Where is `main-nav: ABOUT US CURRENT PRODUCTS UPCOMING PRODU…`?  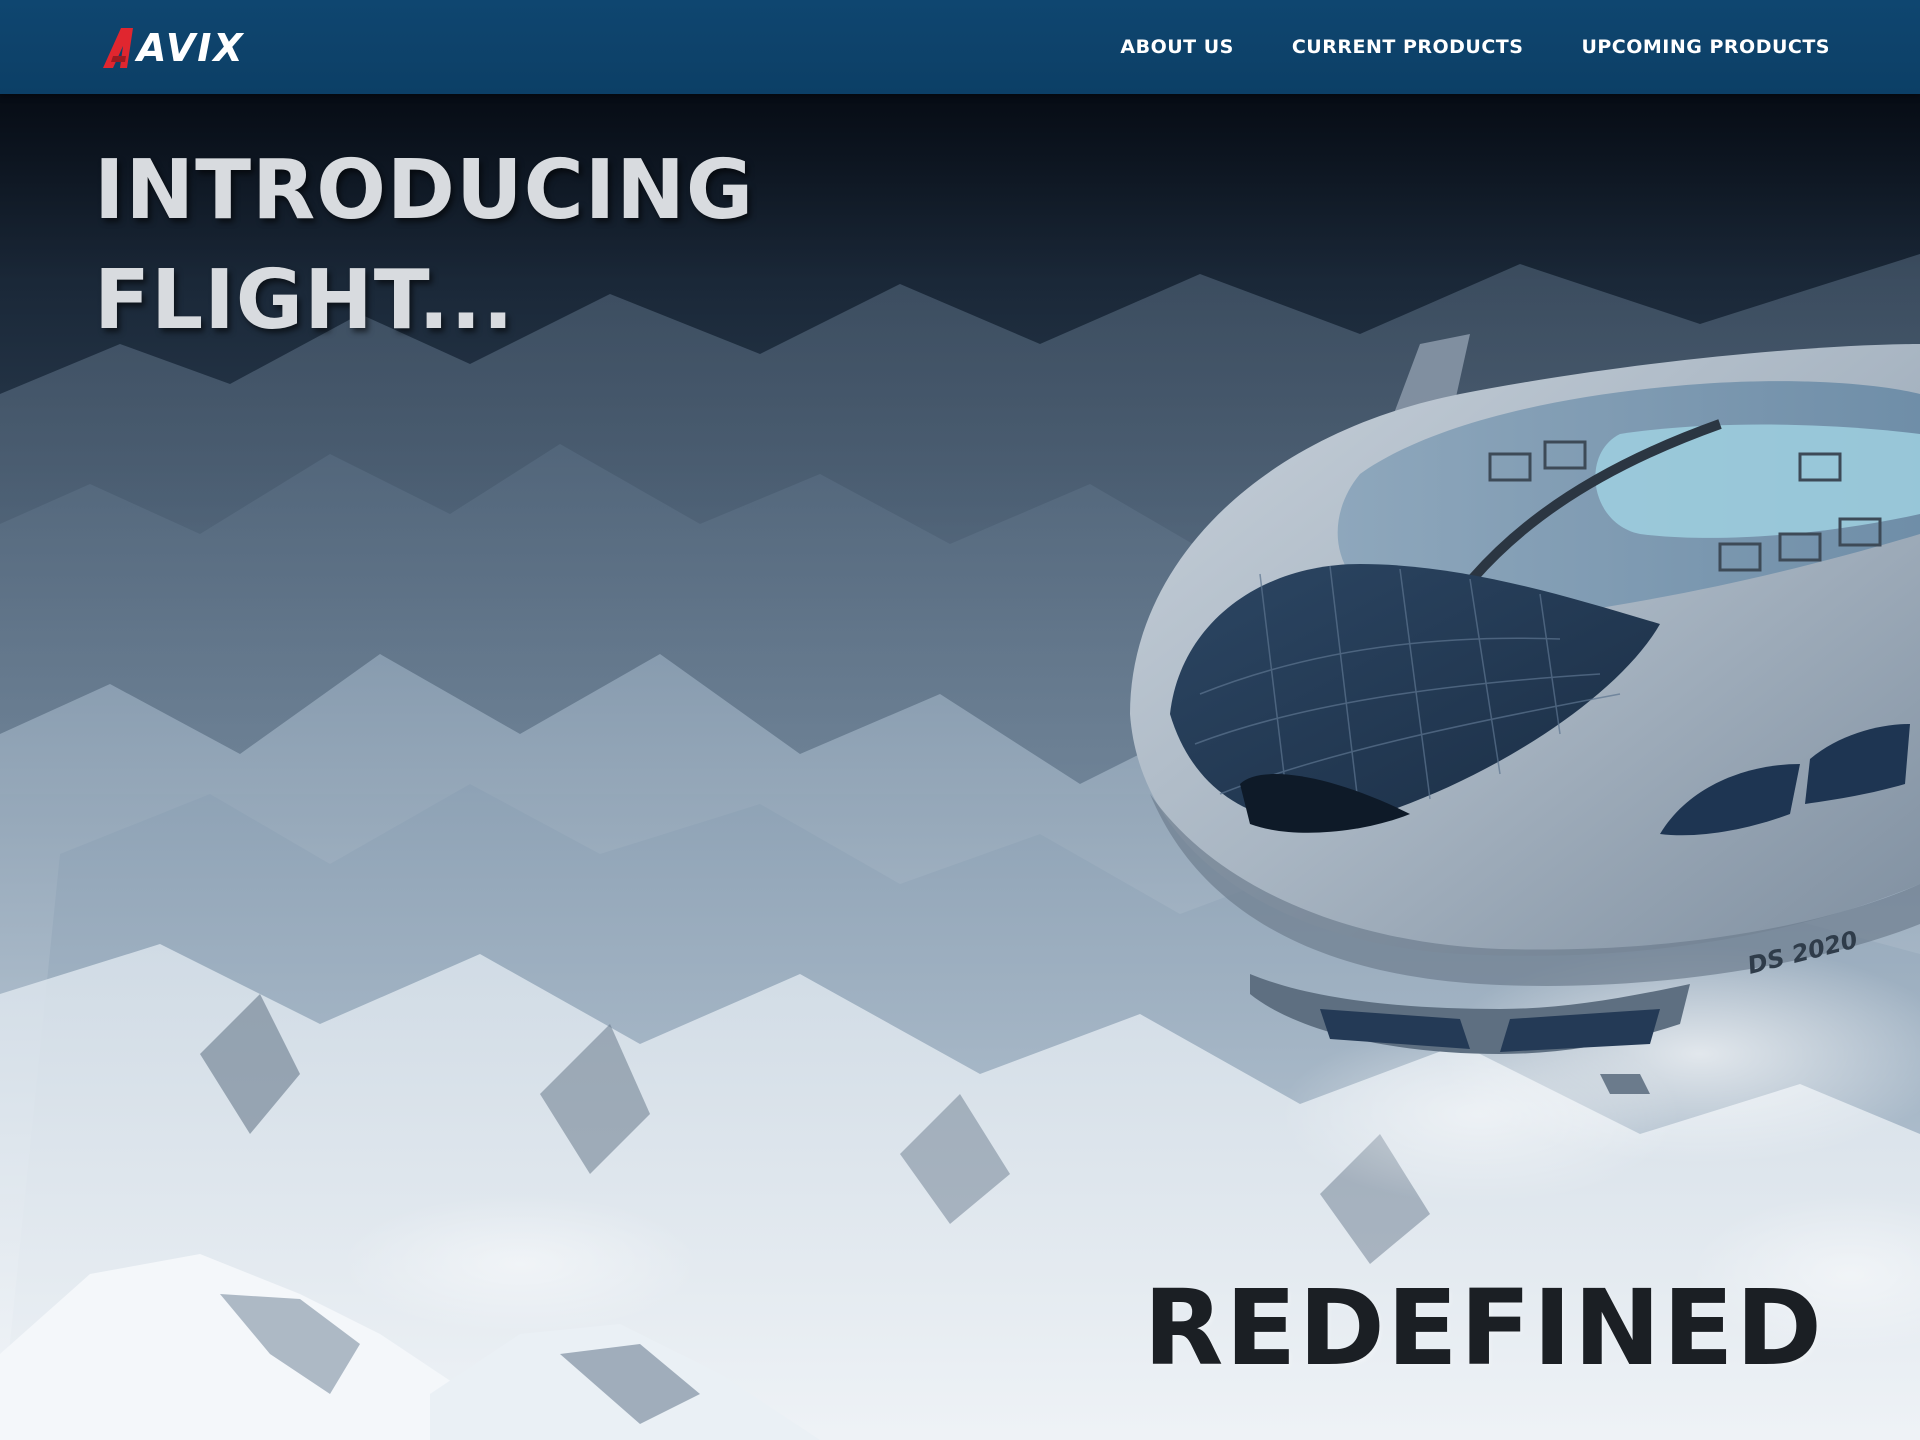
main-nav: ABOUT US CURRENT PRODUCTS UPCOMING PRODU… is located at coordinates (1475, 47).